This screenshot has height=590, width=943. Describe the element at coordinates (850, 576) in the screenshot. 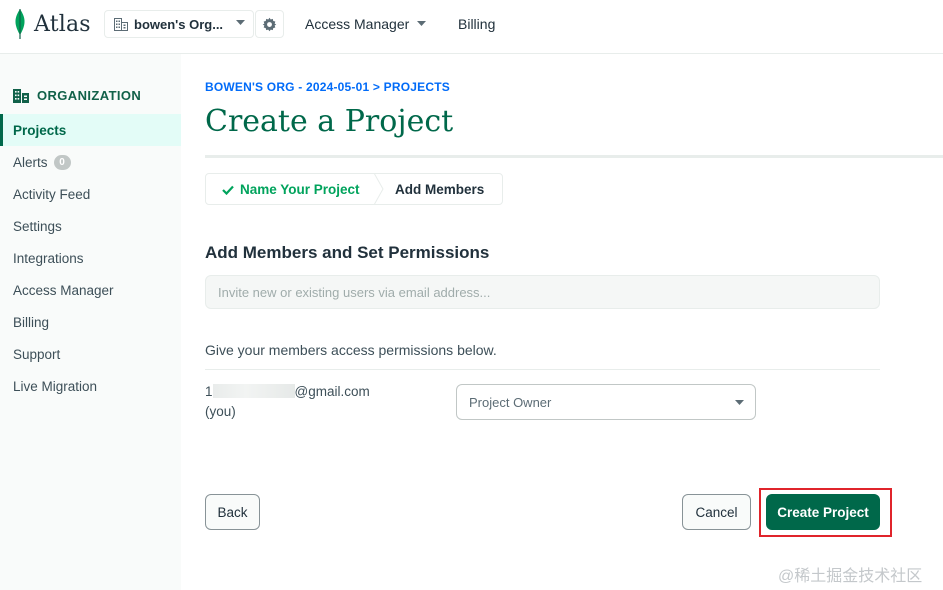

I see `watermark-text: @稀土掘金技术社区` at that location.